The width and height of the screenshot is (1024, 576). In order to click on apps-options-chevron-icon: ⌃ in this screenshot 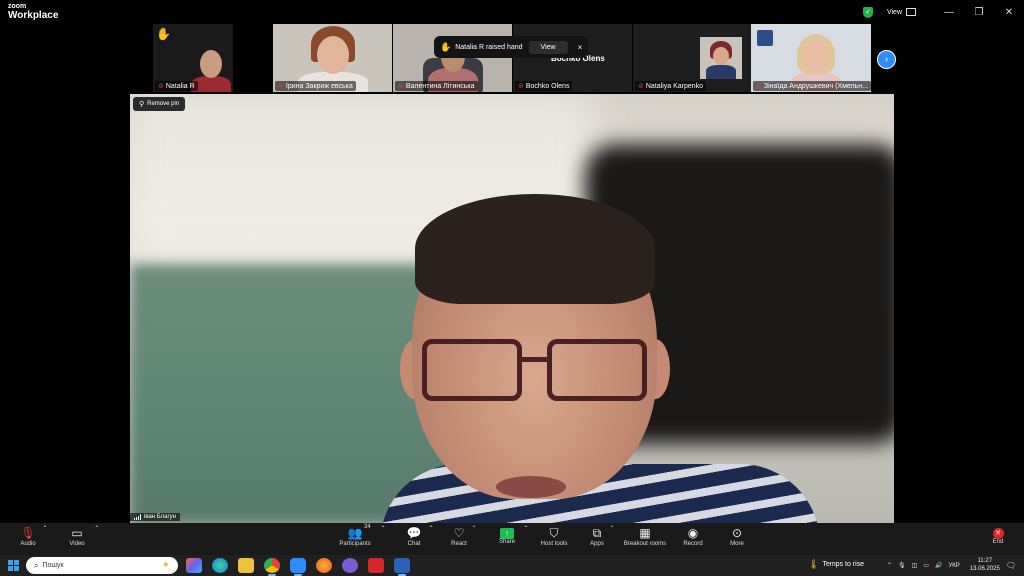, I will do `click(612, 528)`.